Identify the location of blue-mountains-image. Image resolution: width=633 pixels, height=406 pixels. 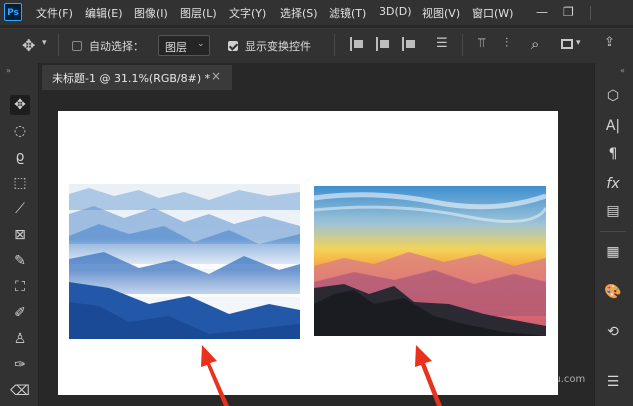
(184, 261).